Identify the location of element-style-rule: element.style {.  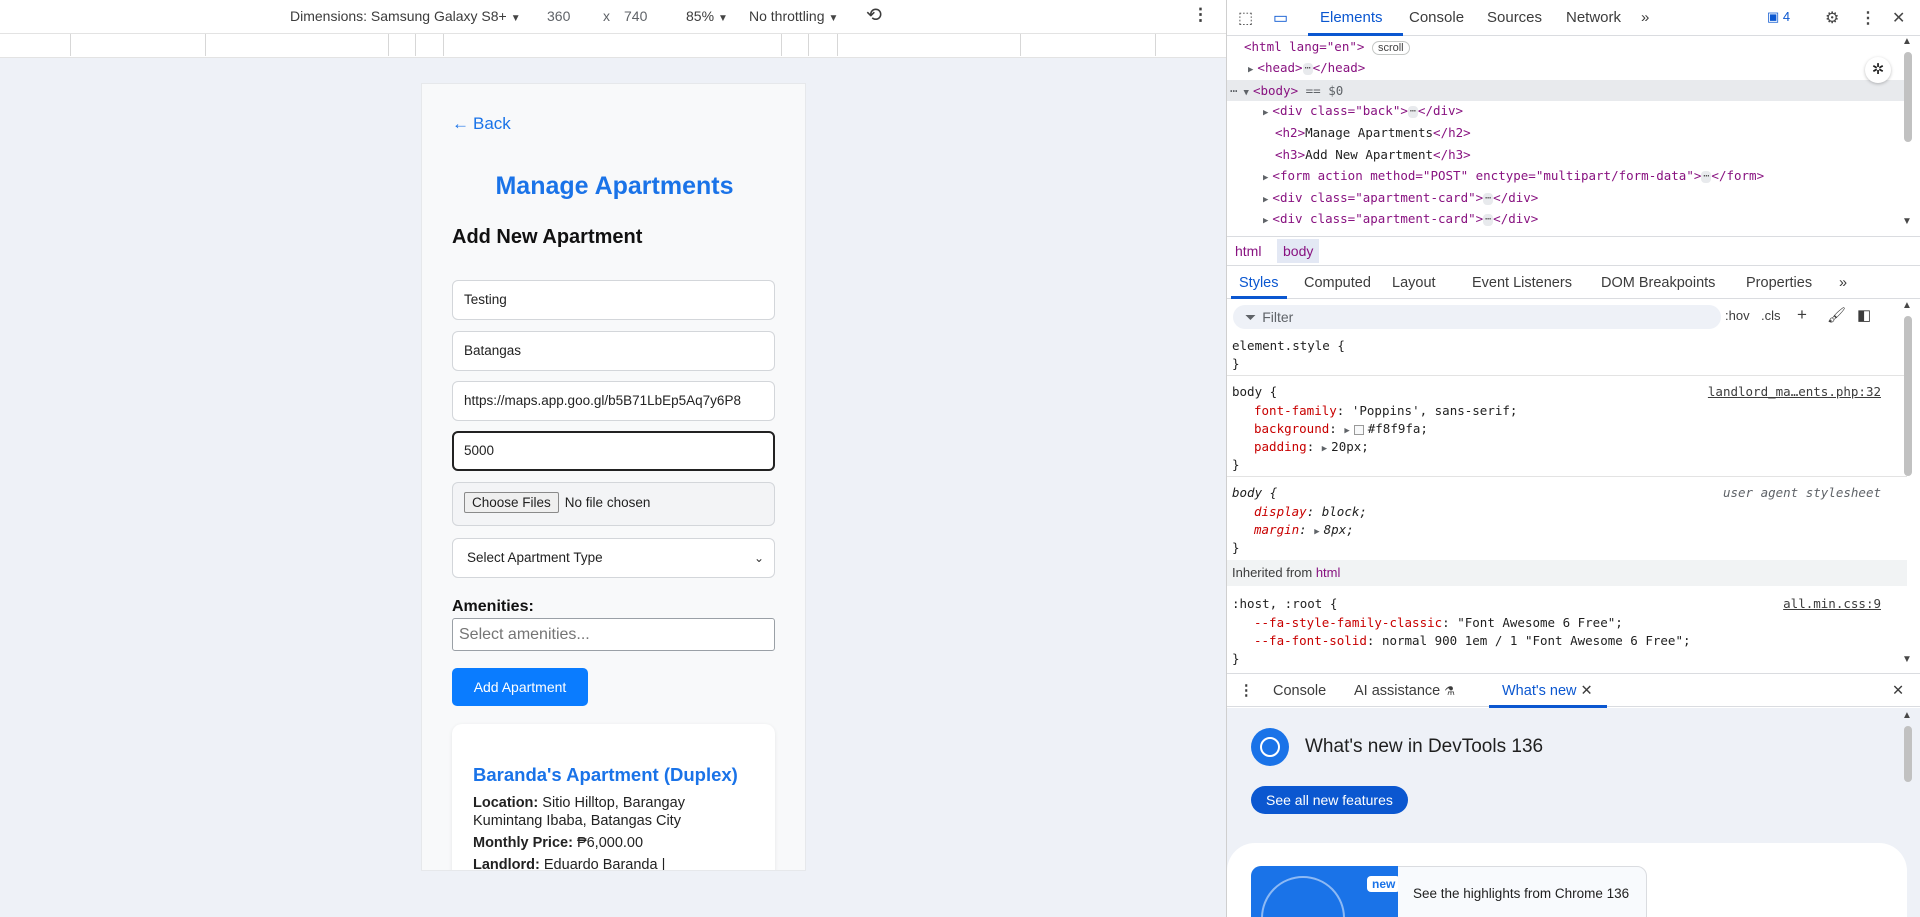
(1288, 345).